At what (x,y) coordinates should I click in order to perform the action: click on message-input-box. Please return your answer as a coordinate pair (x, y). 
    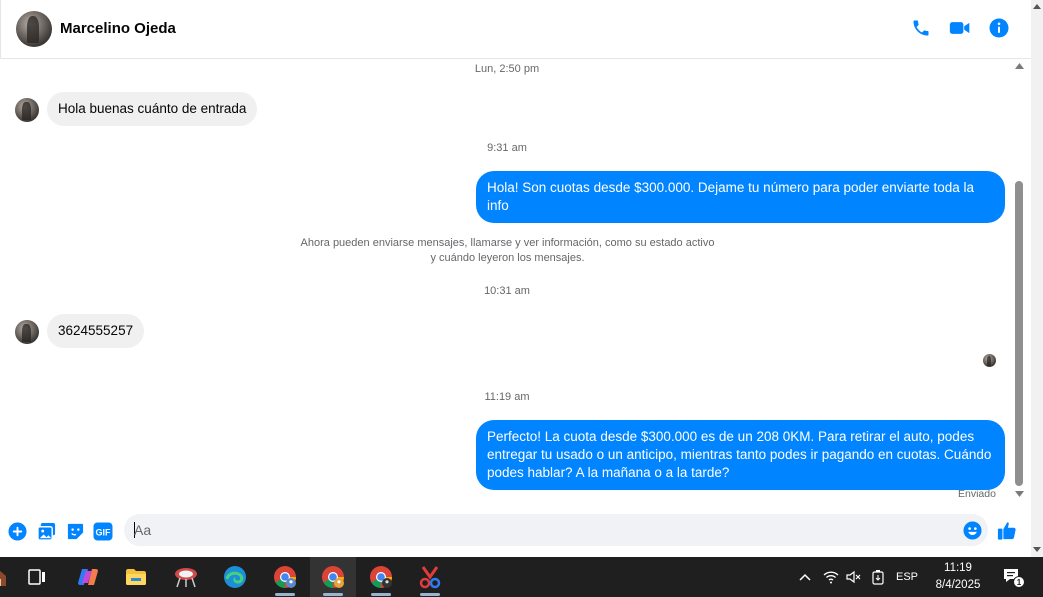
    Looking at the image, I should click on (556, 530).